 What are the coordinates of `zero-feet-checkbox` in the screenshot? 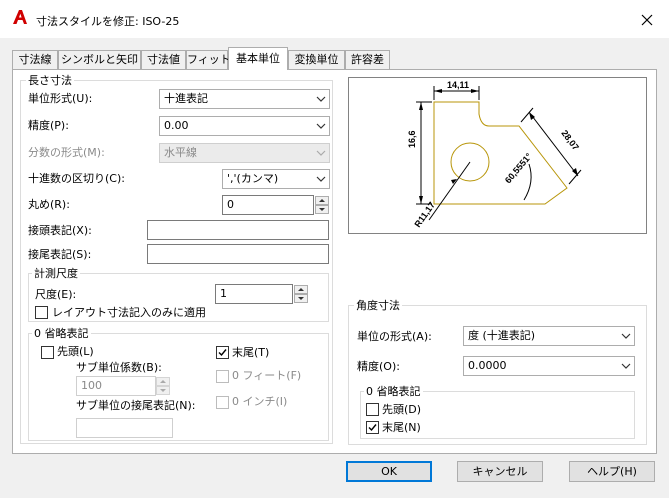 It's located at (222, 376).